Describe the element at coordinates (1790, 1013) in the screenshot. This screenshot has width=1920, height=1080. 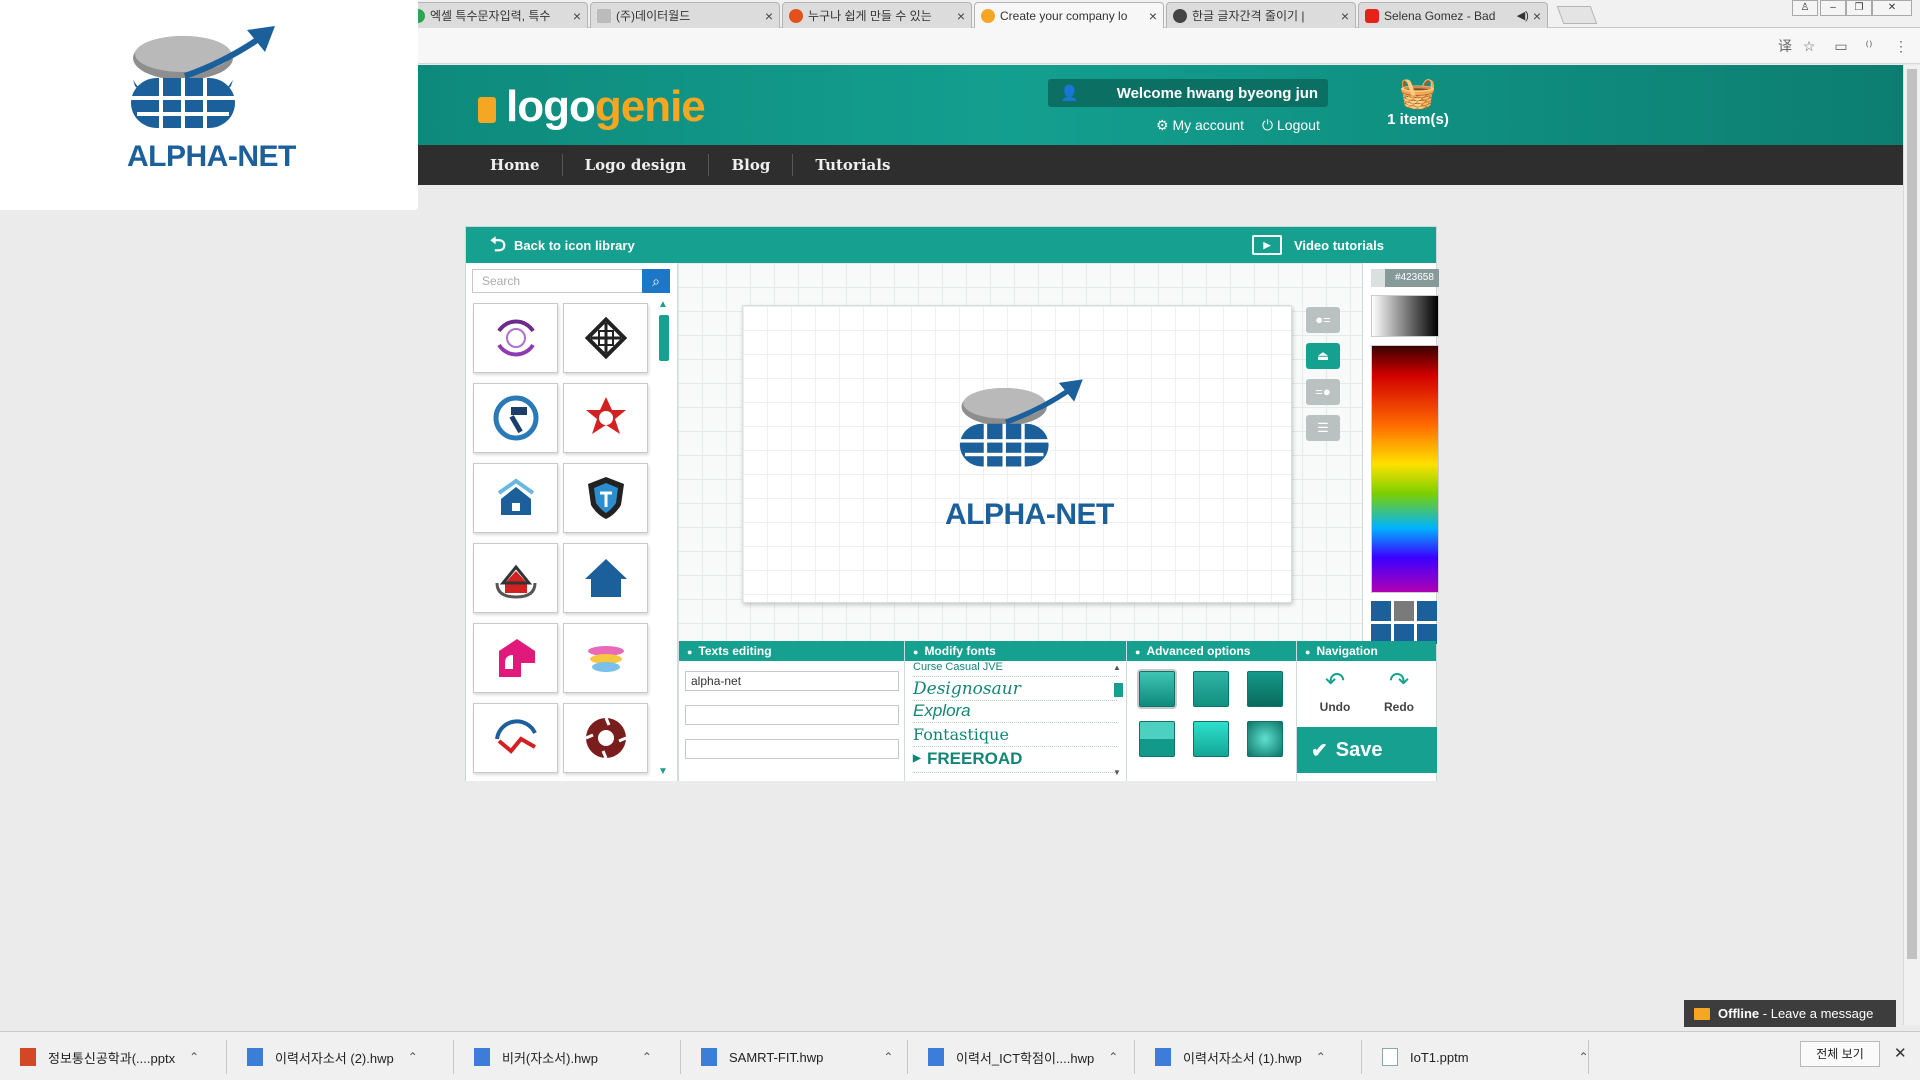
I see `chat-widget: Offline - Leave a message` at that location.